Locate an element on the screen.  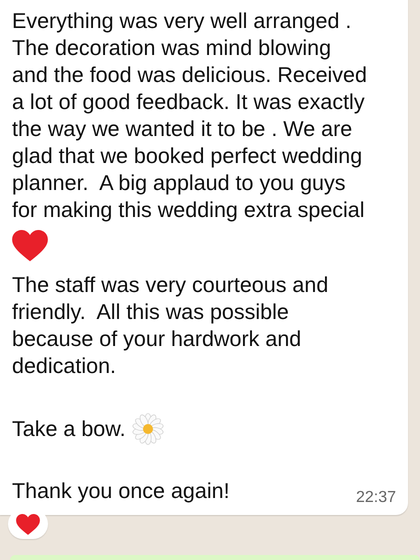
message-text: Thank you once again! is located at coordinates (121, 492).